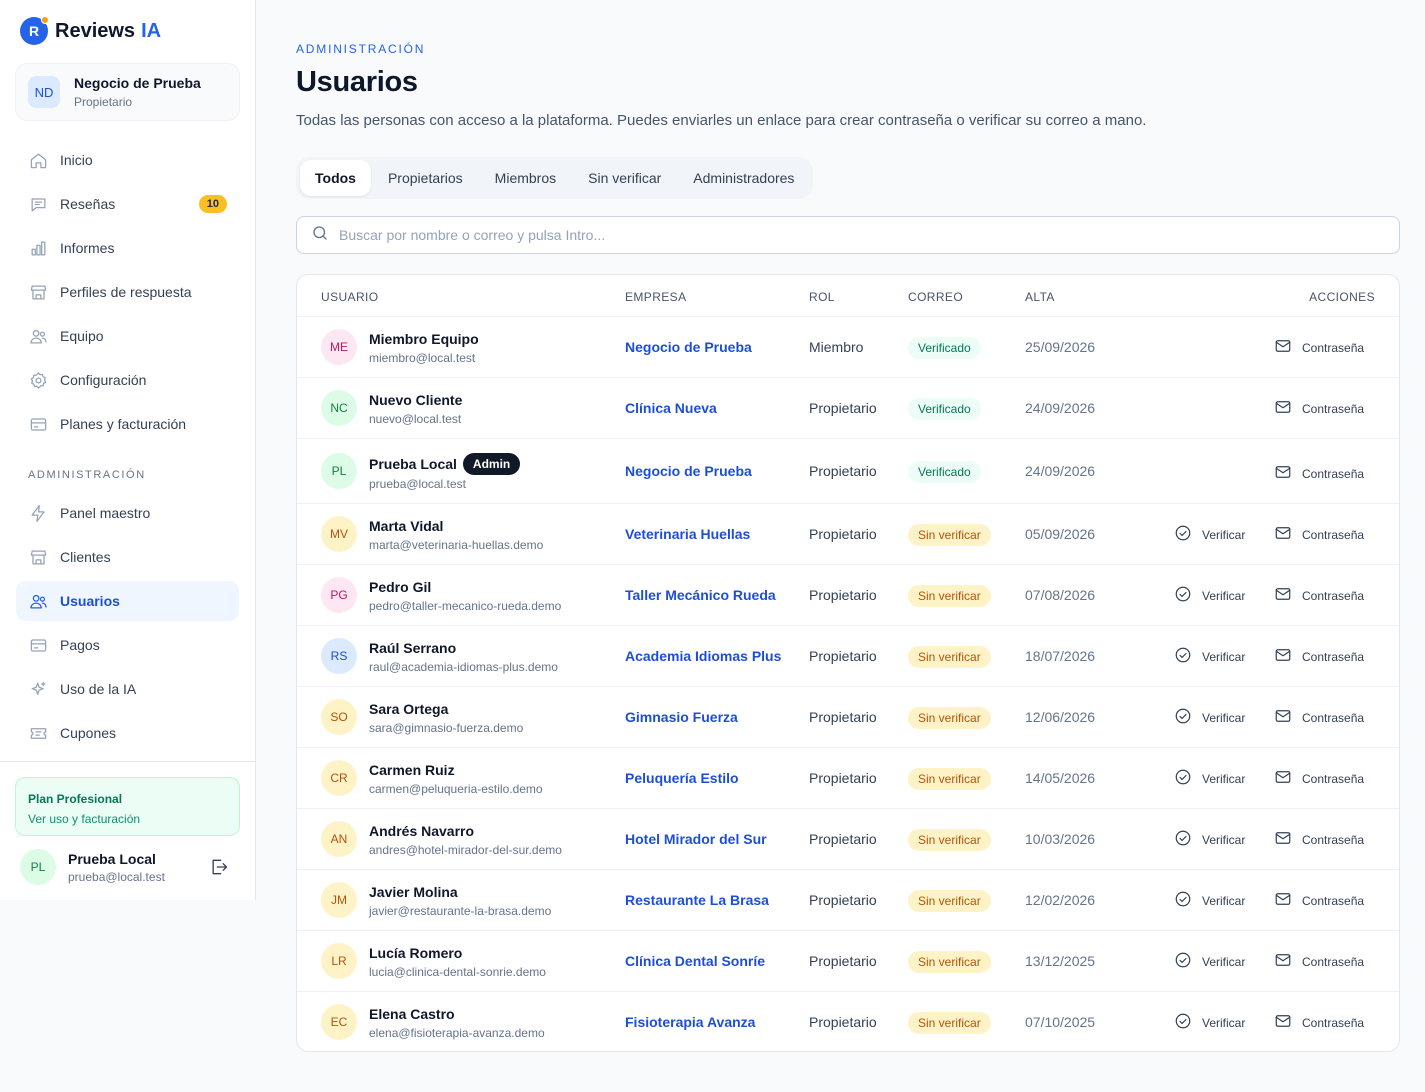 Image resolution: width=1425 pixels, height=1092 pixels. I want to click on tab-sin-verificar: Sin verificar, so click(624, 178).